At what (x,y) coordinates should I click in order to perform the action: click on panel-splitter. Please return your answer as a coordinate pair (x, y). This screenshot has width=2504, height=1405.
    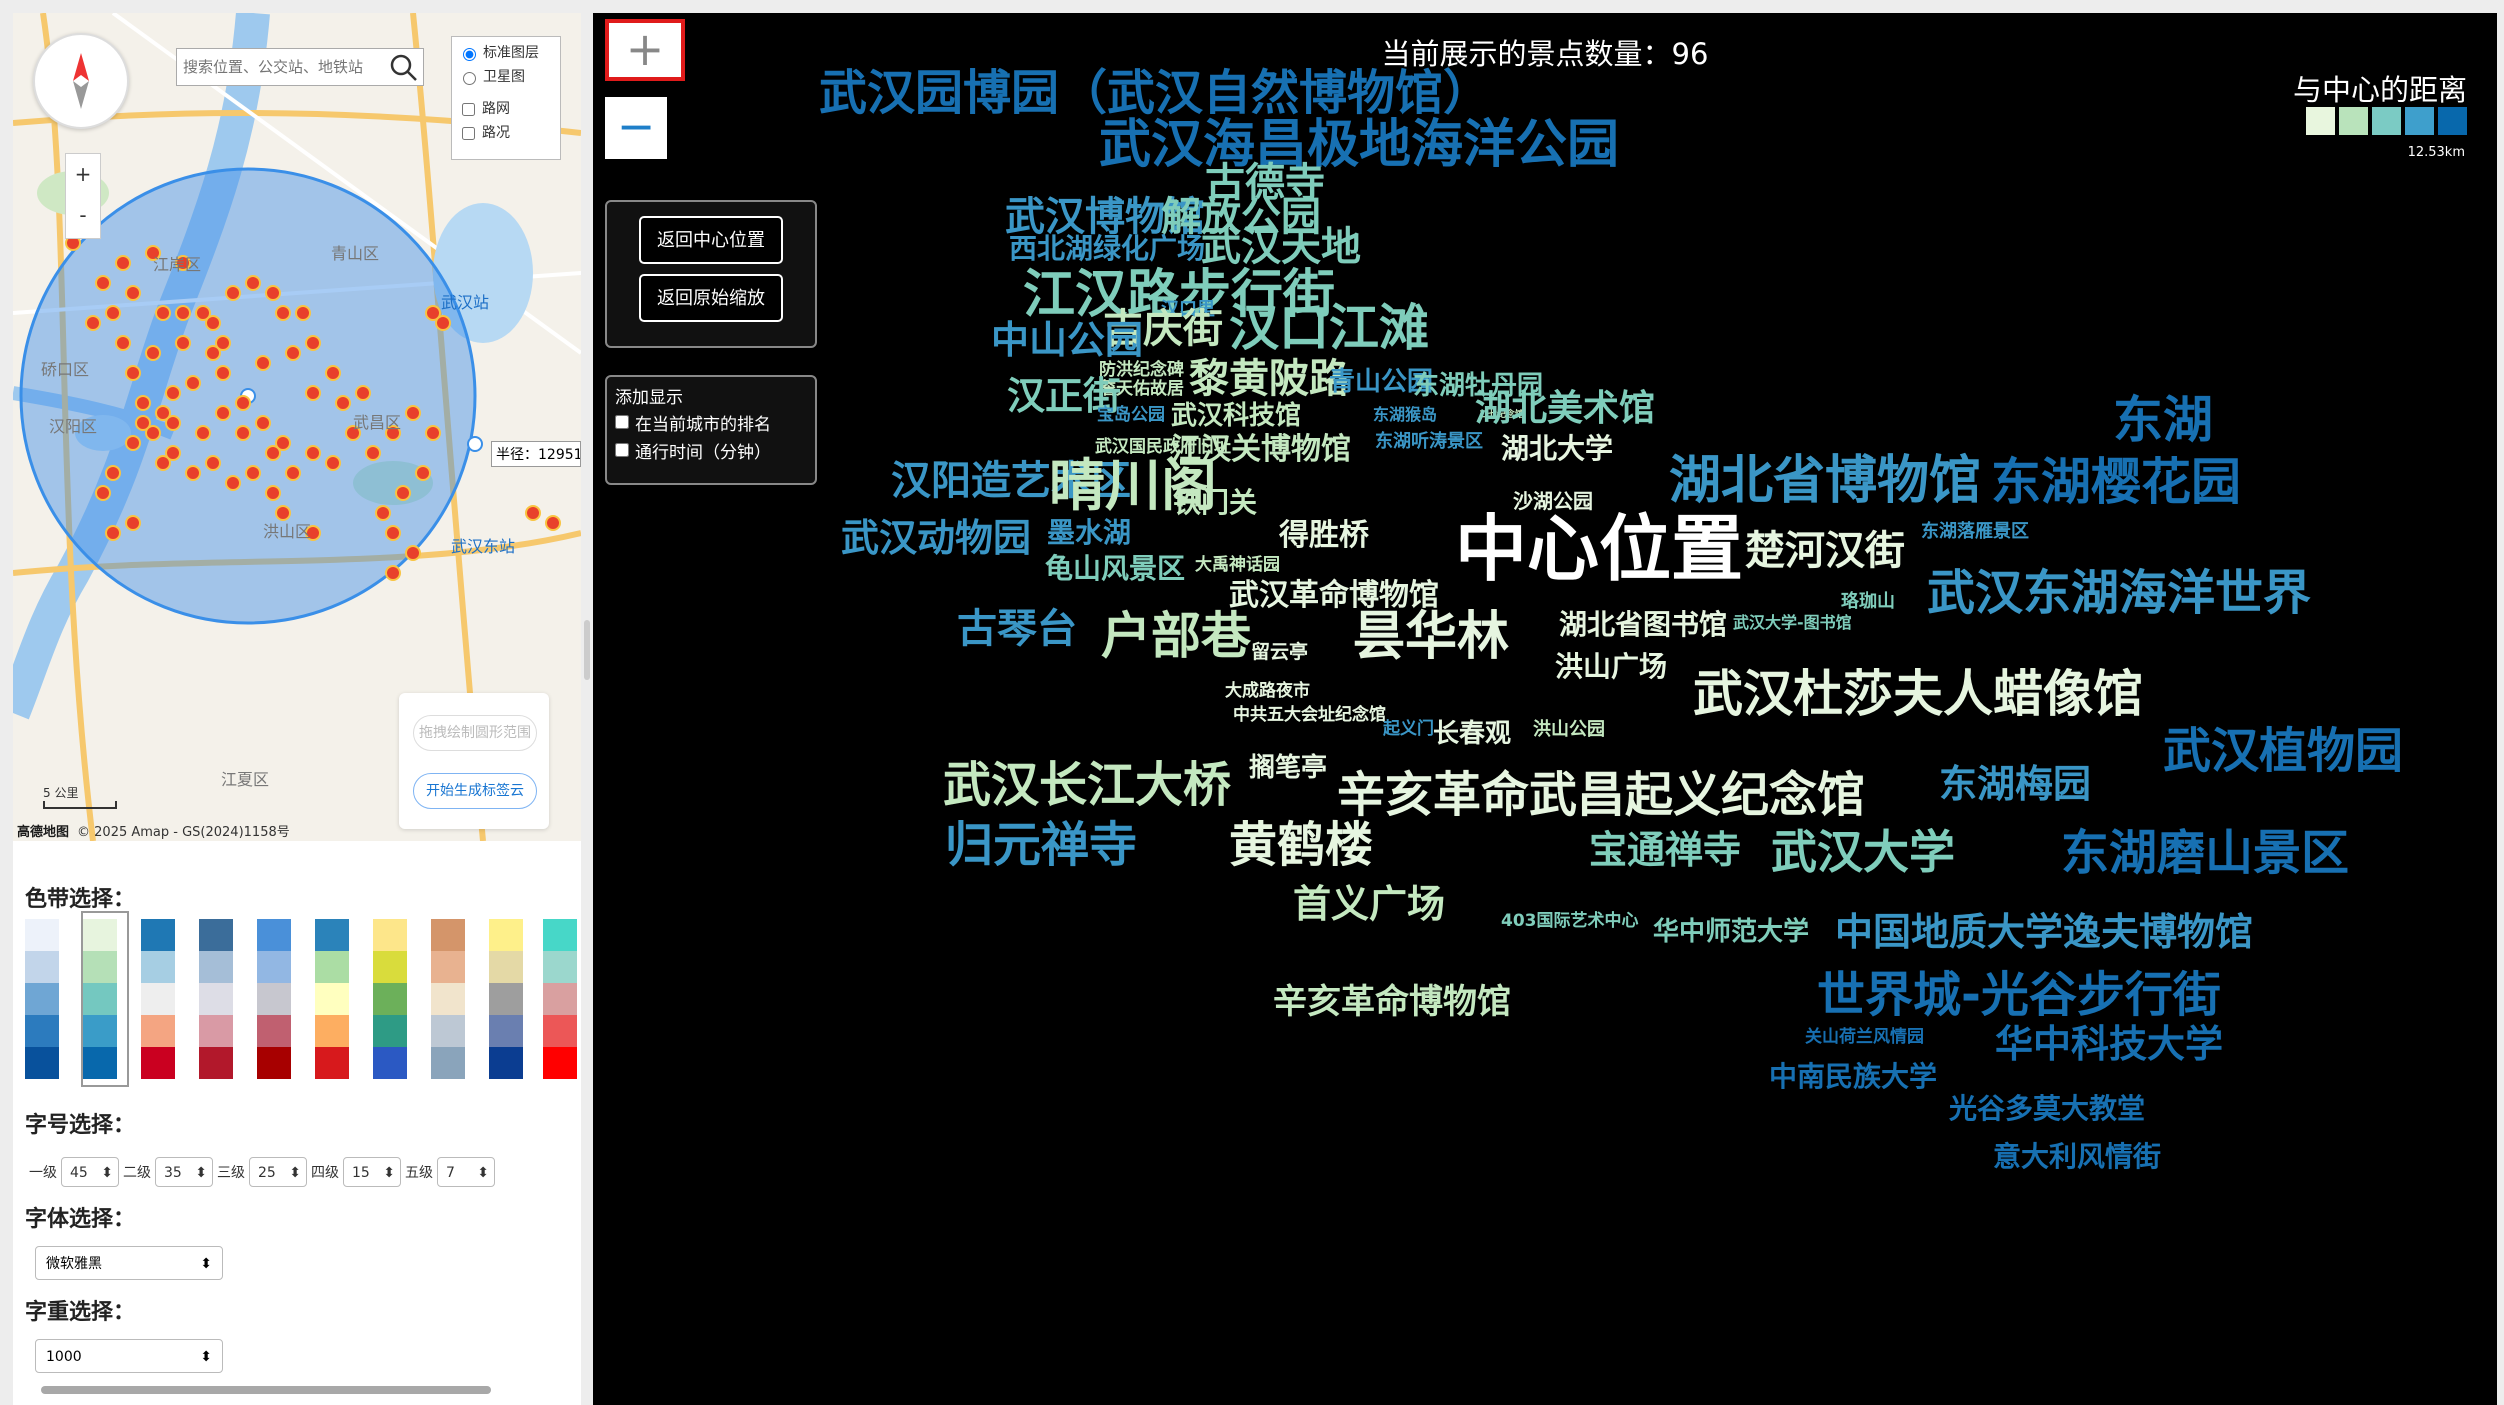
    Looking at the image, I should click on (587, 650).